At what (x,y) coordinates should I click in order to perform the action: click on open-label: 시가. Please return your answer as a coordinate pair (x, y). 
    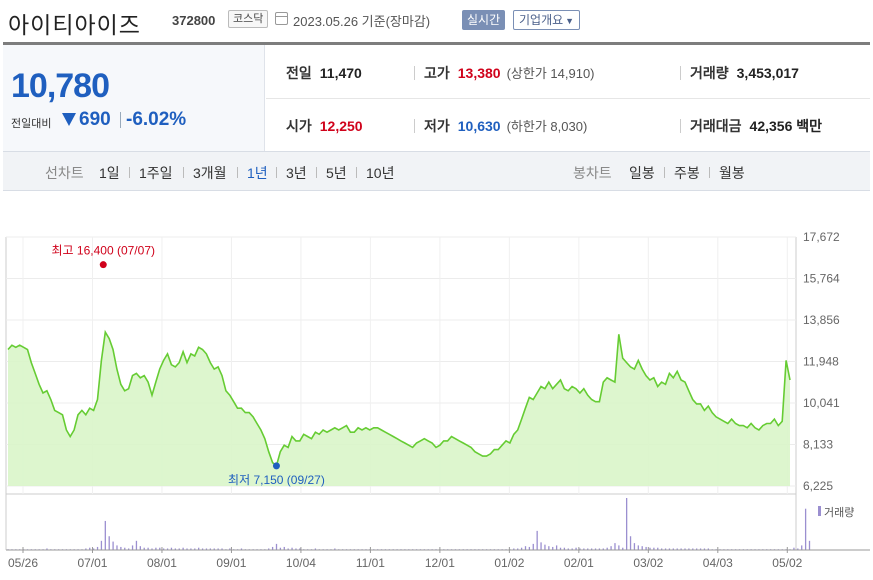
    Looking at the image, I should click on (299, 126).